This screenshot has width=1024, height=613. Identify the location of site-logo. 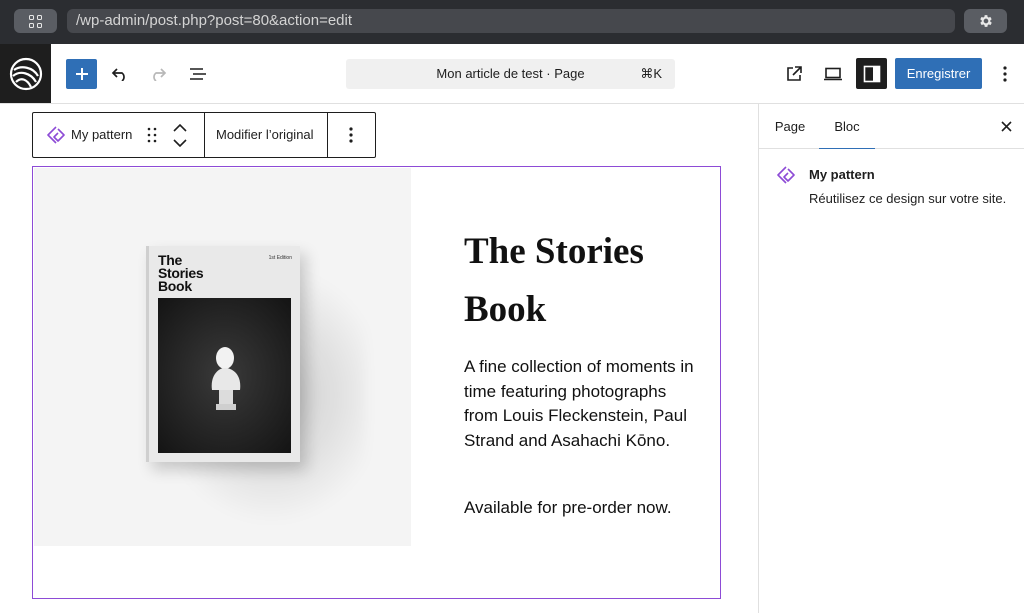
(25, 73).